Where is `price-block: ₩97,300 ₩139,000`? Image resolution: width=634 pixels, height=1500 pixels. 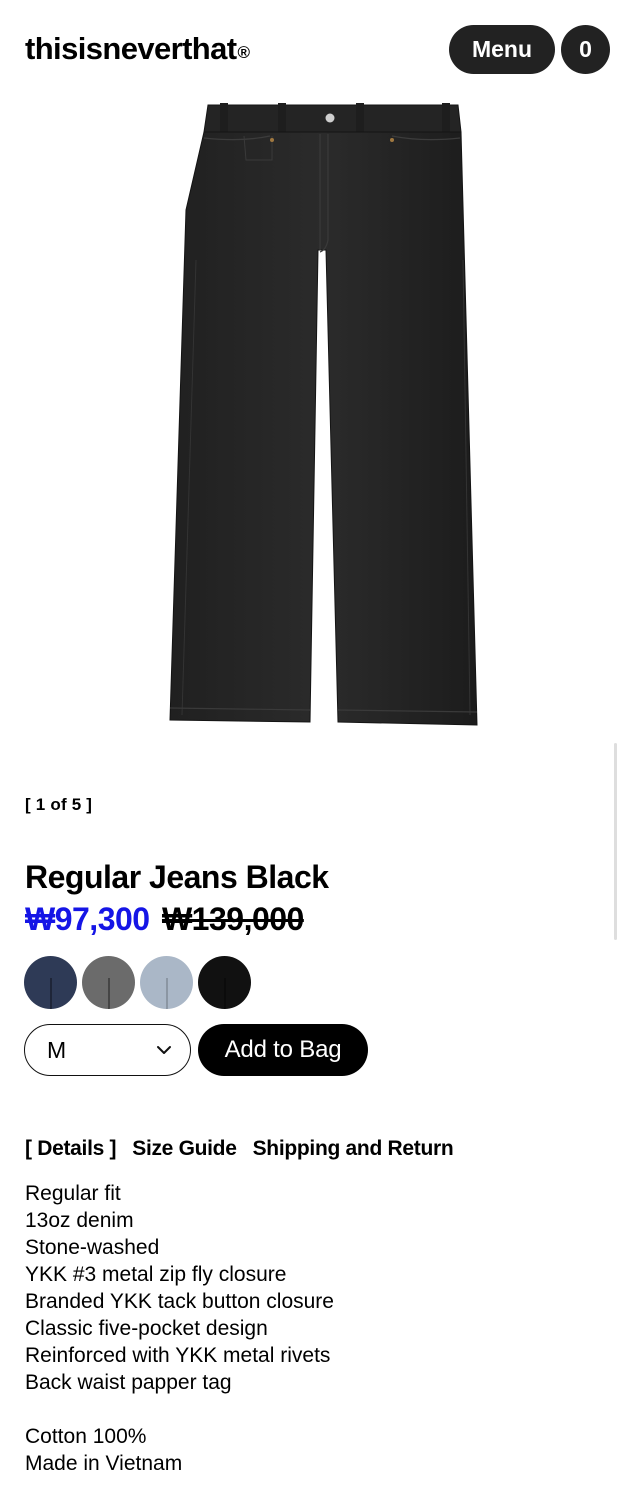
price-block: ₩97,300 ₩139,000 is located at coordinates (164, 919).